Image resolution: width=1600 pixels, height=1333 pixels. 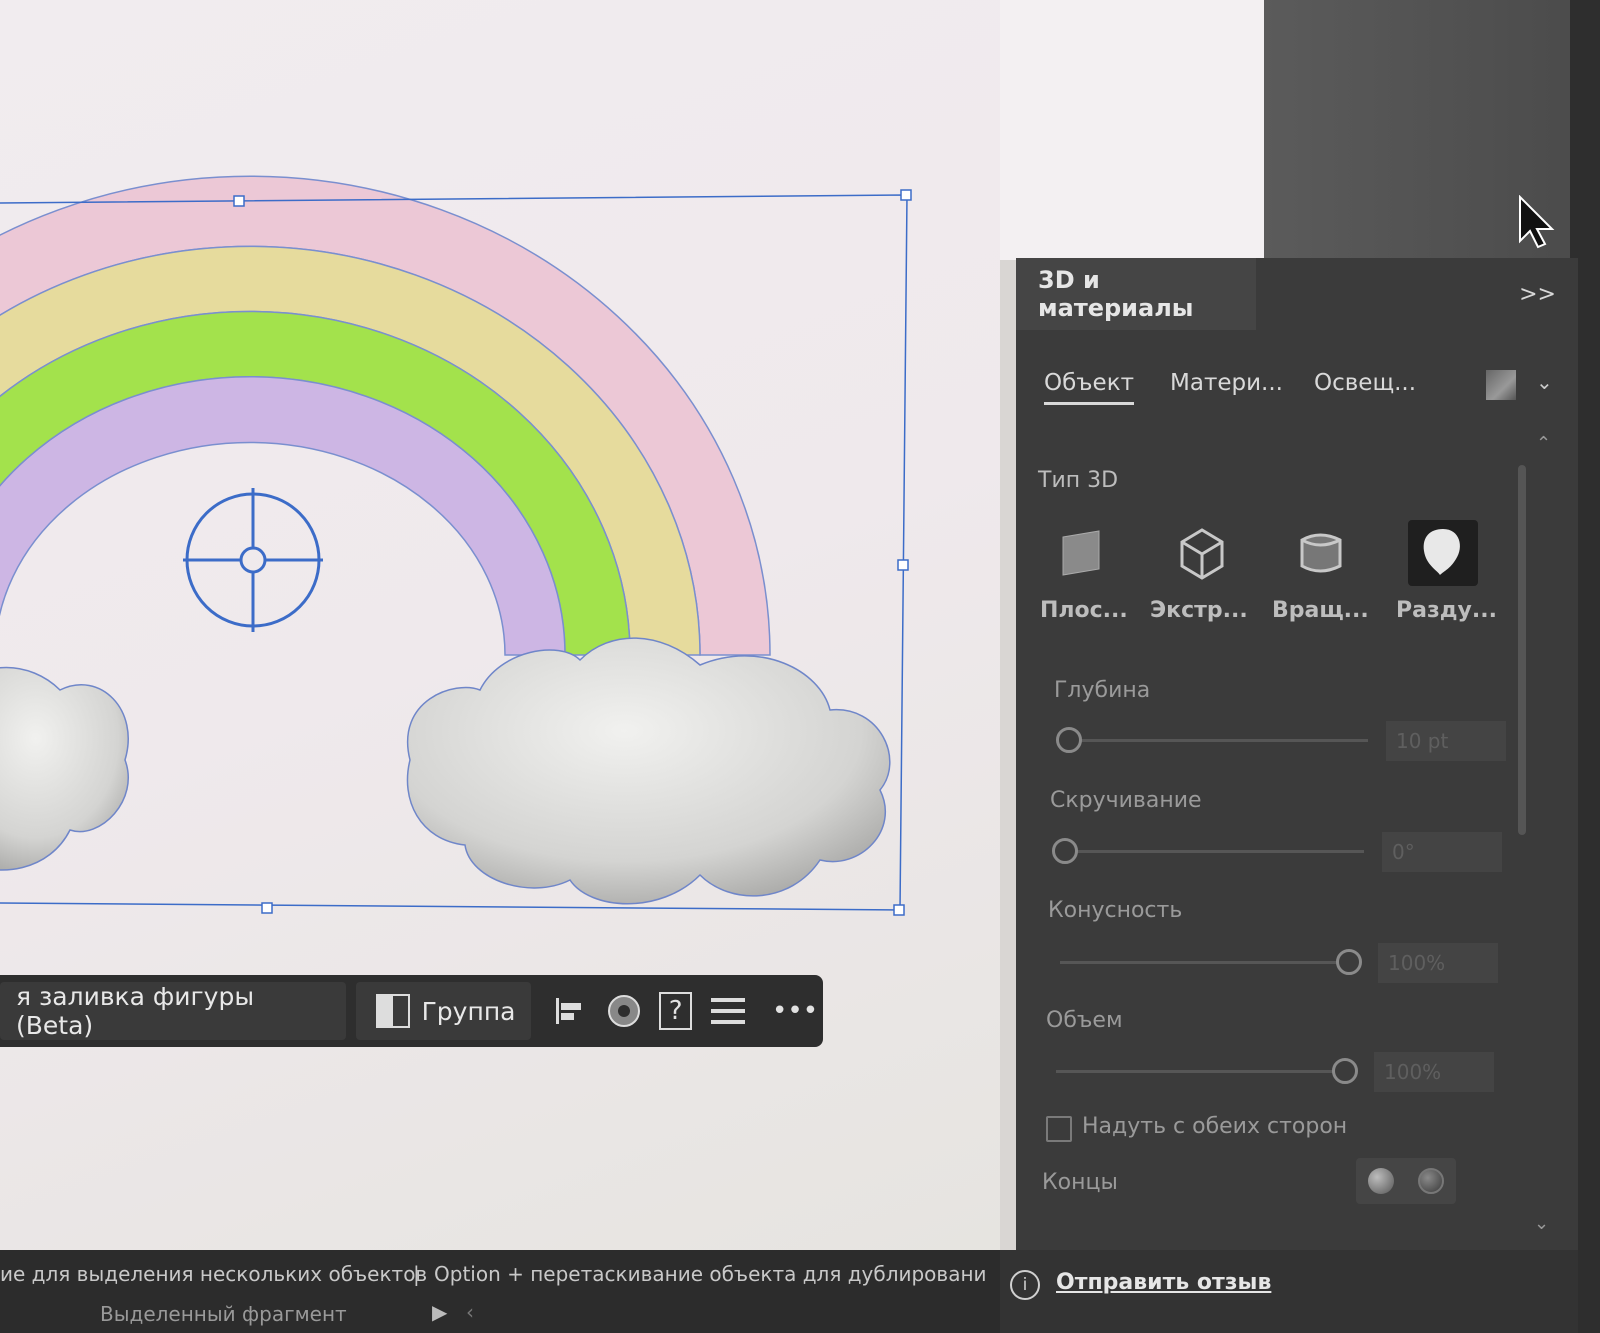 I want to click on caps-label: Концы, so click(x=1080, y=1182).